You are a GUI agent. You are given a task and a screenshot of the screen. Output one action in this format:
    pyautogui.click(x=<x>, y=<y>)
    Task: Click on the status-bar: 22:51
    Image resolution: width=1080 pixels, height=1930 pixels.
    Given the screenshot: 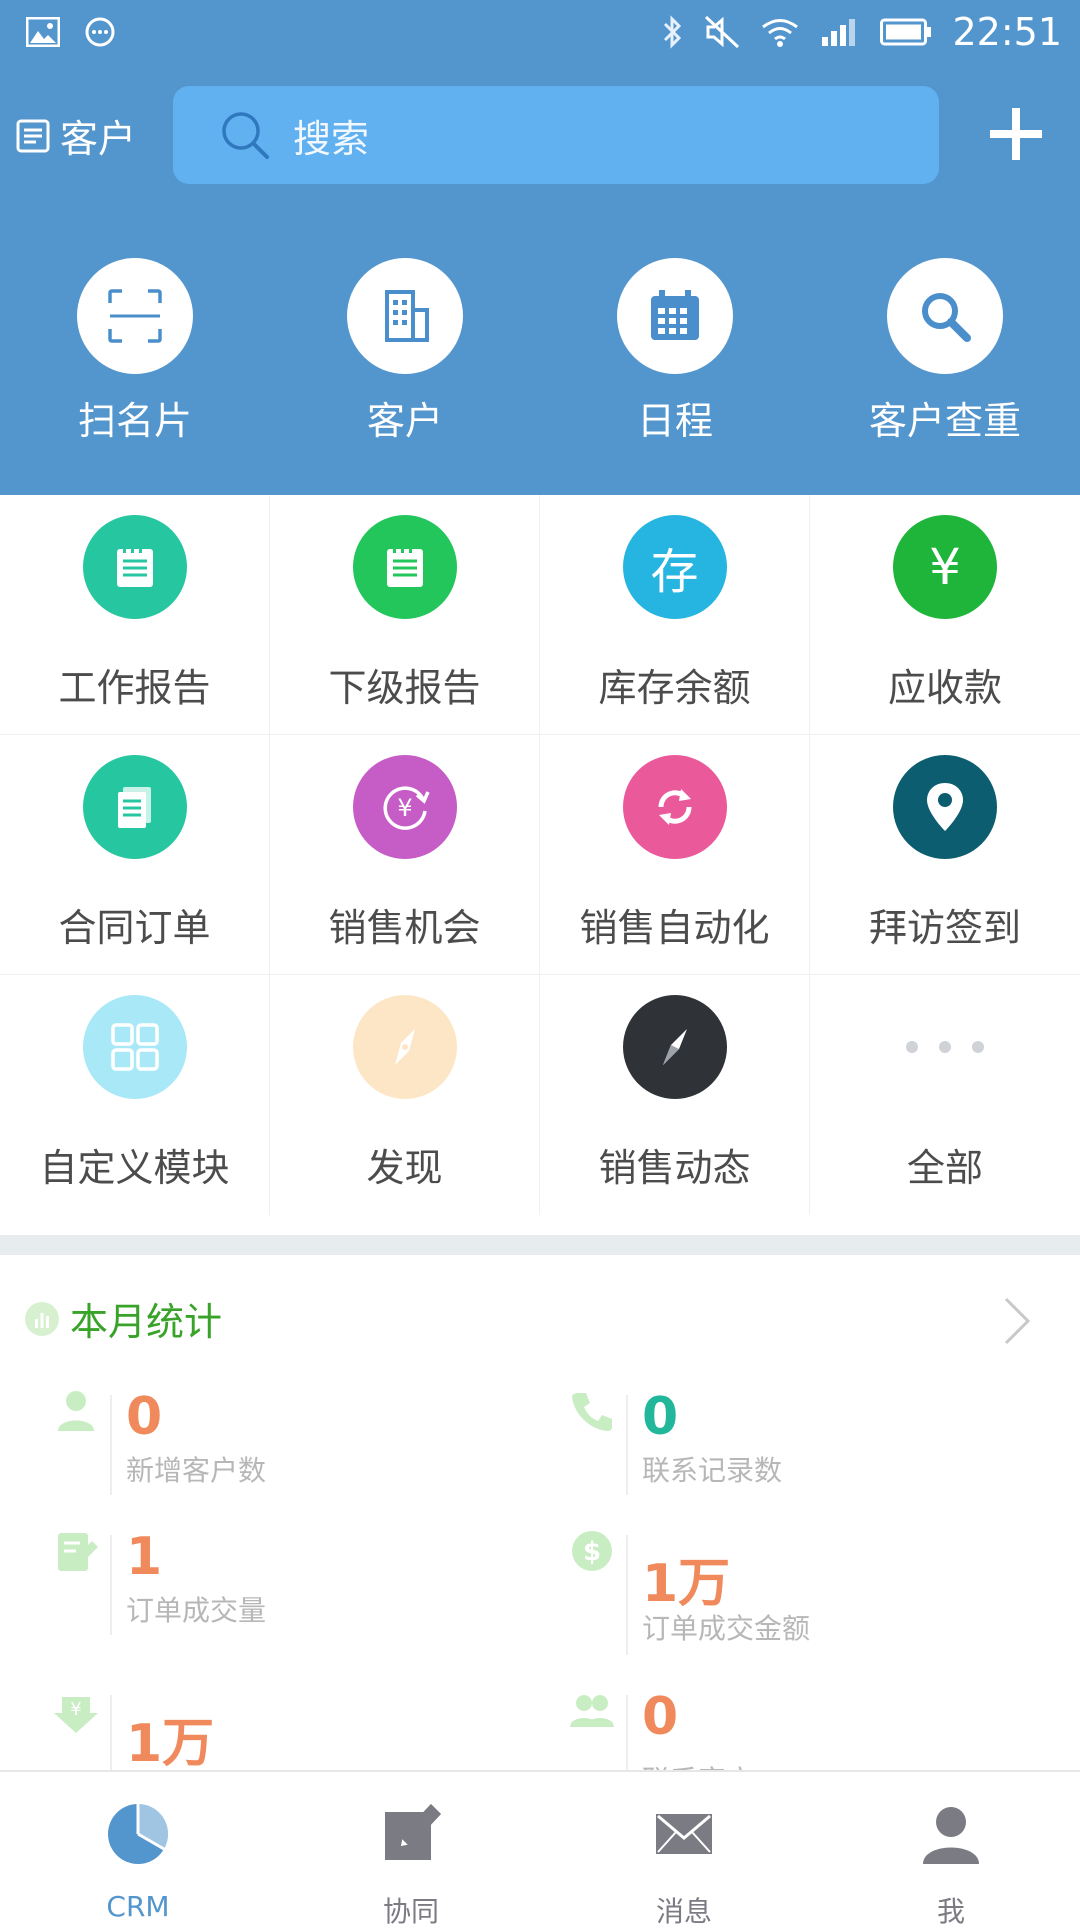 What is the action you would take?
    pyautogui.click(x=540, y=31)
    